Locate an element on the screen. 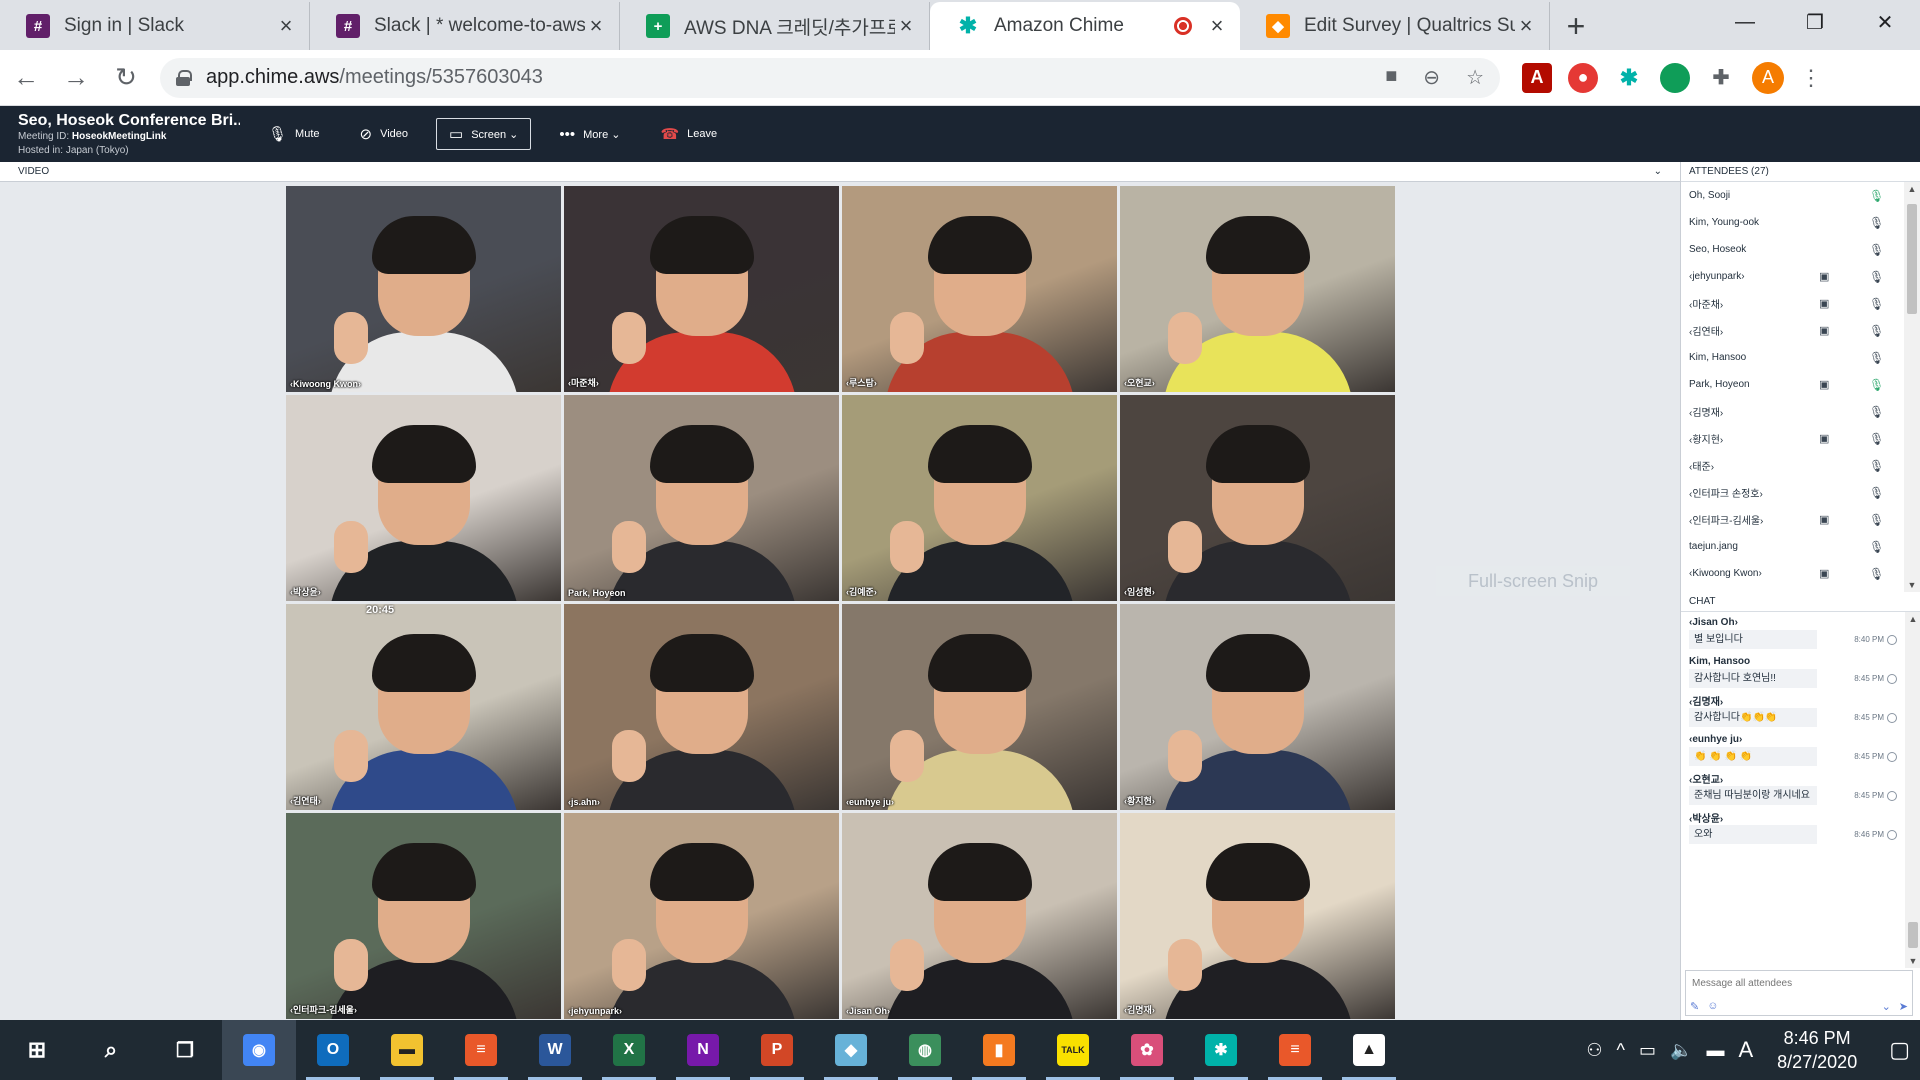 The height and width of the screenshot is (1080, 1920). taskbar-app: ◆ is located at coordinates (851, 1050).